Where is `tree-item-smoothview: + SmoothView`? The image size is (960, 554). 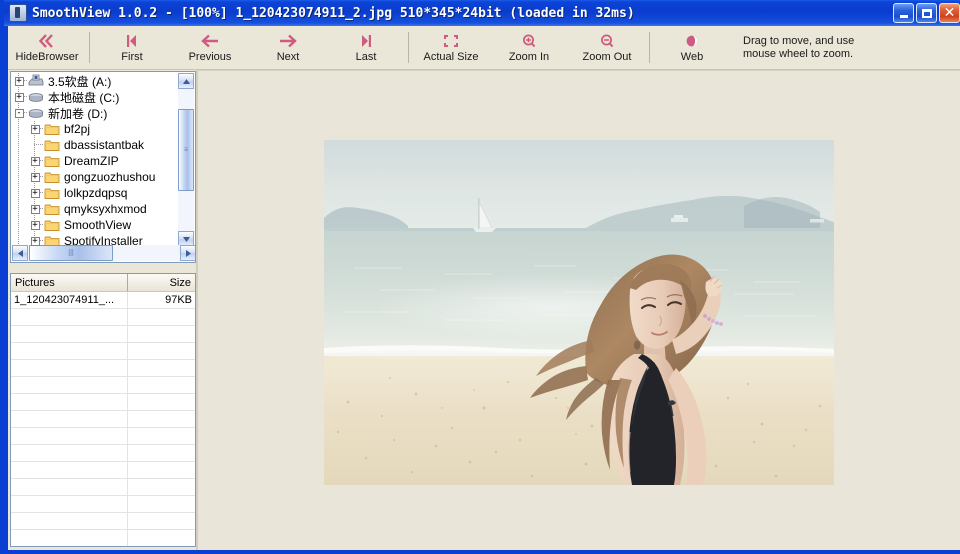 tree-item-smoothview: + SmoothView is located at coordinates (95, 225).